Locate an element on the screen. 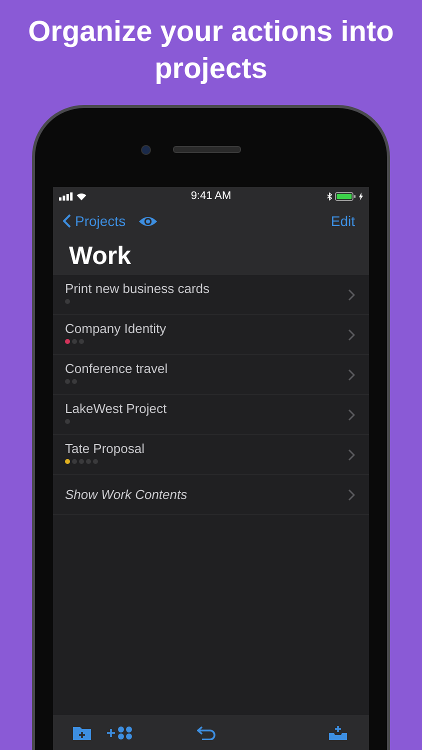  back-button: Projects is located at coordinates (94, 221).